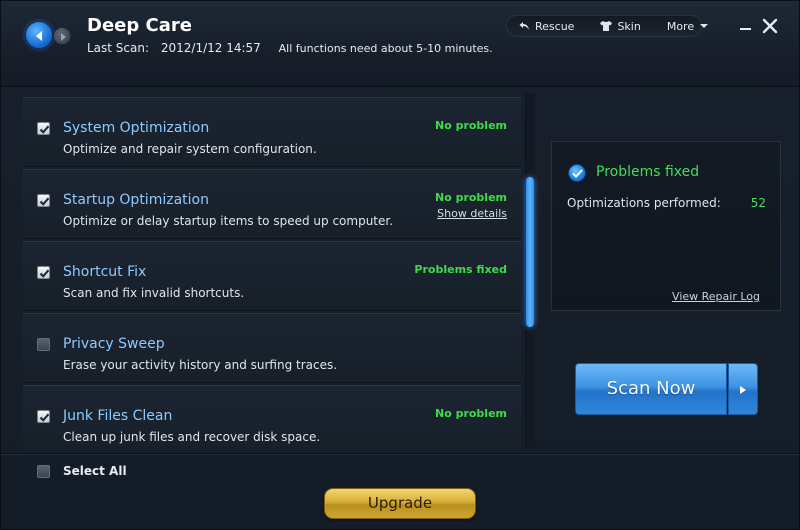  What do you see at coordinates (139, 25) in the screenshot?
I see `page-title: Deep Care` at bounding box center [139, 25].